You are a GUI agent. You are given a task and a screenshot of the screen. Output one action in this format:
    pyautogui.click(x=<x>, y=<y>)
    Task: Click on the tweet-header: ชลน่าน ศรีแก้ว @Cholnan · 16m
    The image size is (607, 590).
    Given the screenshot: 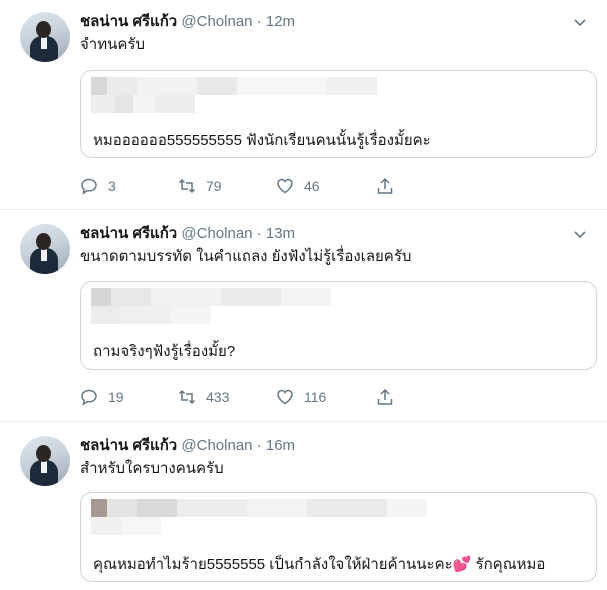 What is the action you would take?
    pyautogui.click(x=187, y=446)
    